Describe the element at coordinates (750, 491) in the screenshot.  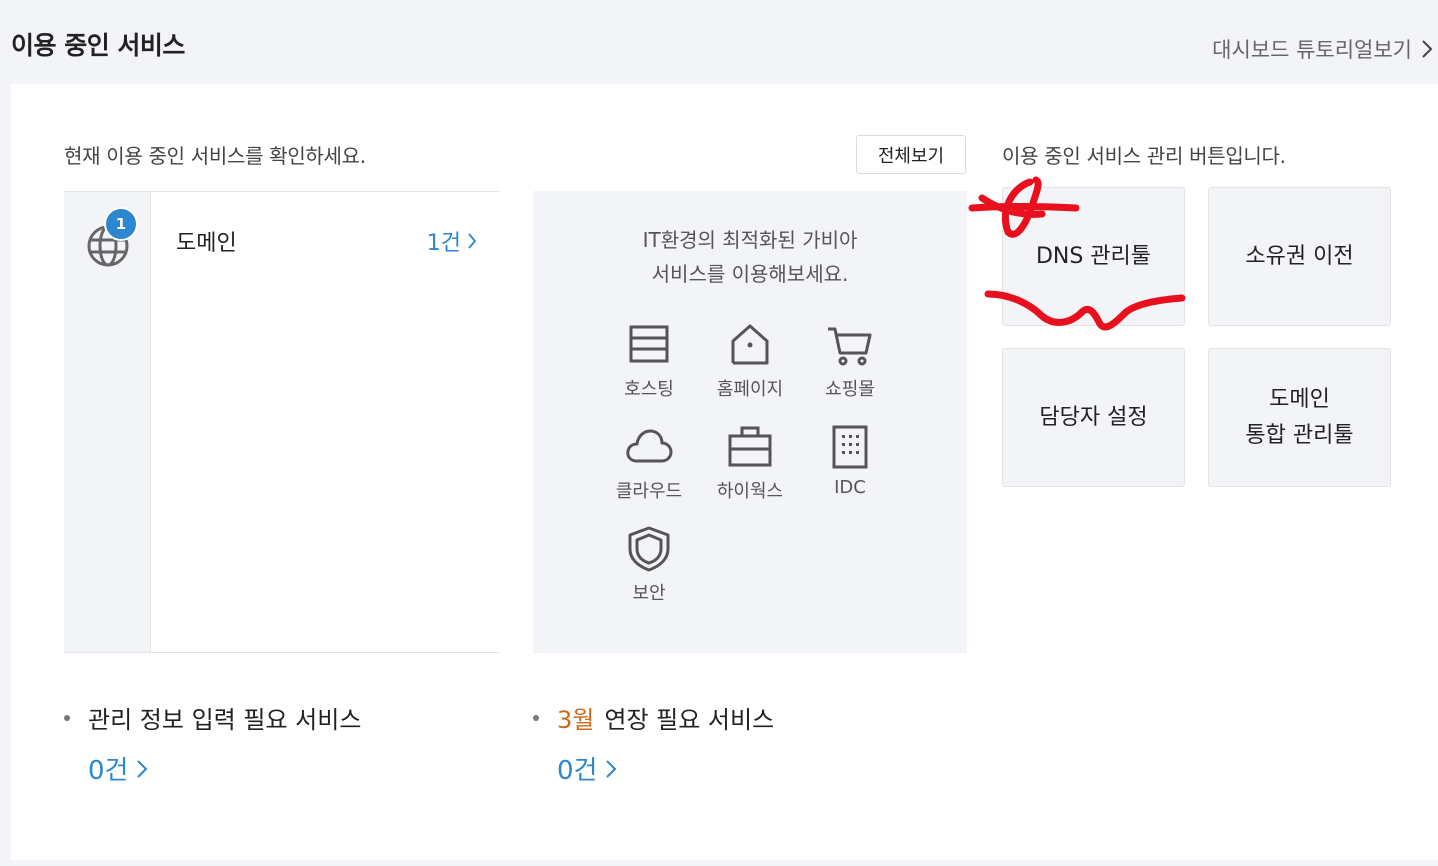
I see `promo-item-label: 하이웍스` at that location.